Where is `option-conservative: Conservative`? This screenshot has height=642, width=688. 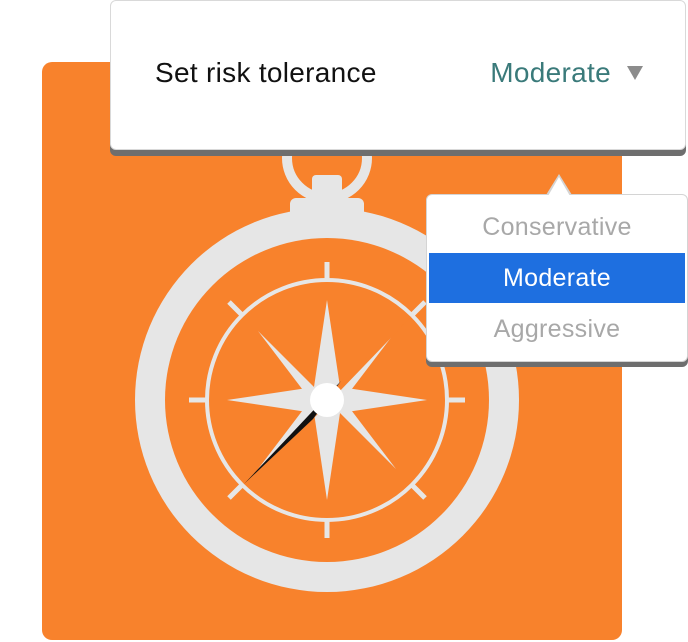
option-conservative: Conservative is located at coordinates (557, 227).